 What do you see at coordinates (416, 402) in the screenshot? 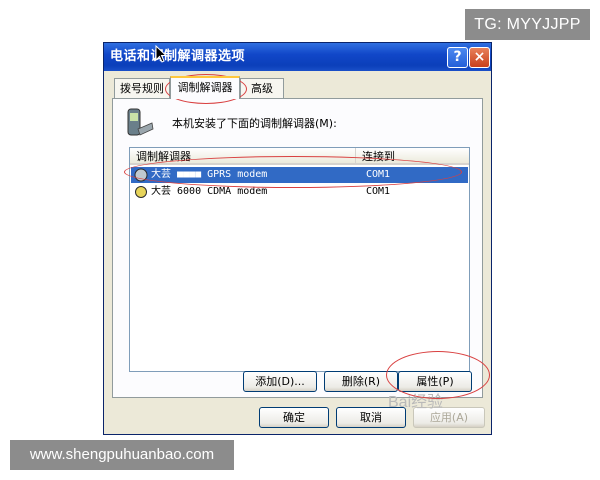
I see `baidu-watermark: Bai经验` at bounding box center [416, 402].